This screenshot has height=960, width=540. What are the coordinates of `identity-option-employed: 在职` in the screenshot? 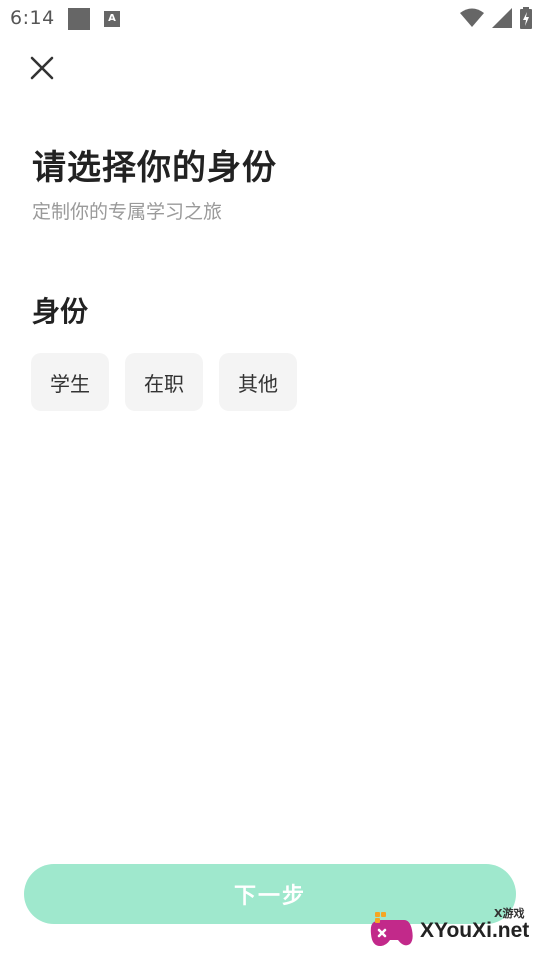 It's located at (164, 382).